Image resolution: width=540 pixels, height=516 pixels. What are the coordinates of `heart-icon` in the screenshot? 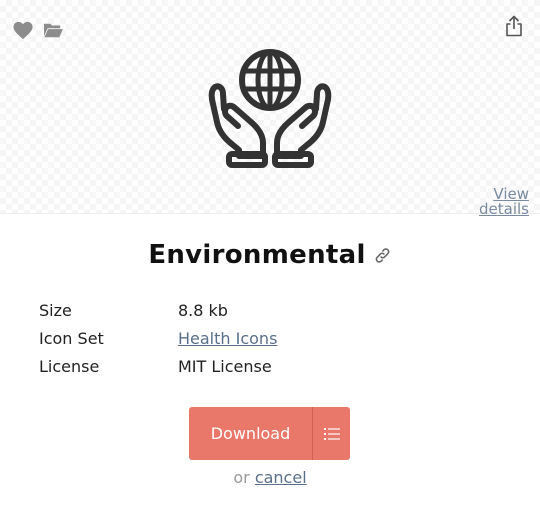 It's located at (23, 30).